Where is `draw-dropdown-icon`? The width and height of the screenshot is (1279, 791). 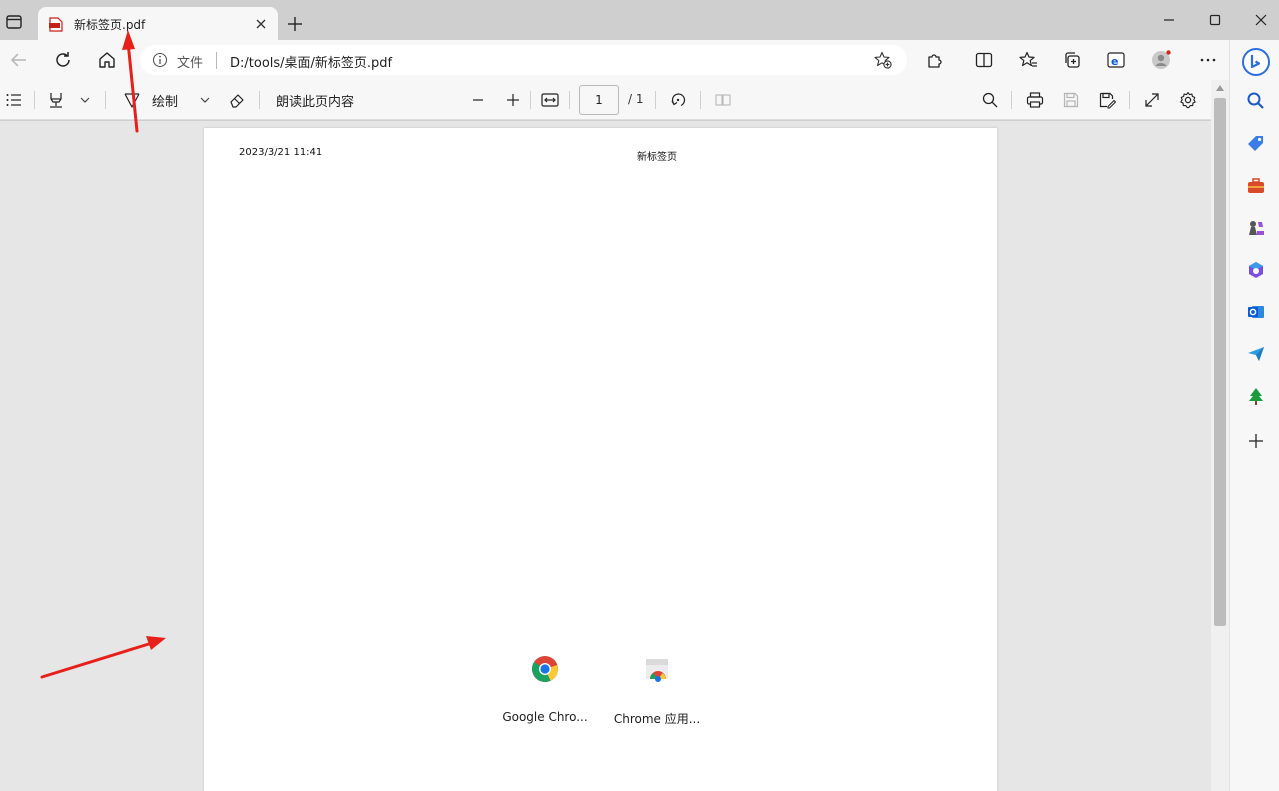
draw-dropdown-icon is located at coordinates (205, 100).